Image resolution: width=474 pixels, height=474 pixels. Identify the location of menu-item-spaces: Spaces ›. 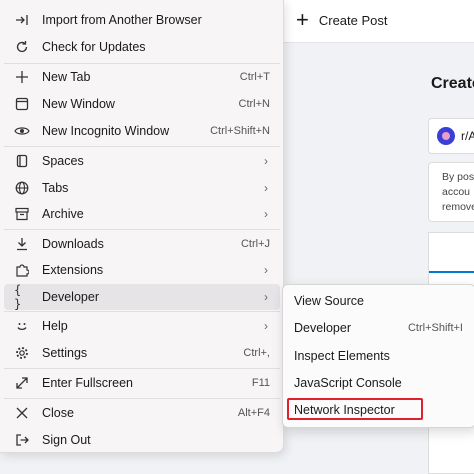
(142, 161).